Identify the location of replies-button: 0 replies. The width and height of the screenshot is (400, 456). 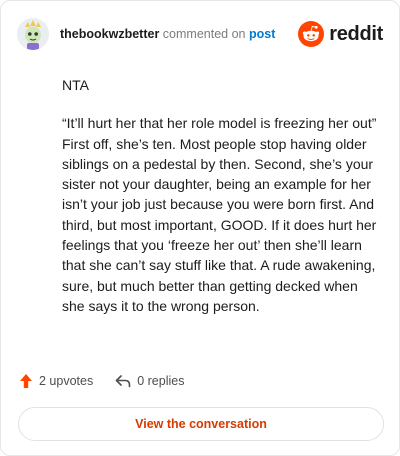
(149, 381).